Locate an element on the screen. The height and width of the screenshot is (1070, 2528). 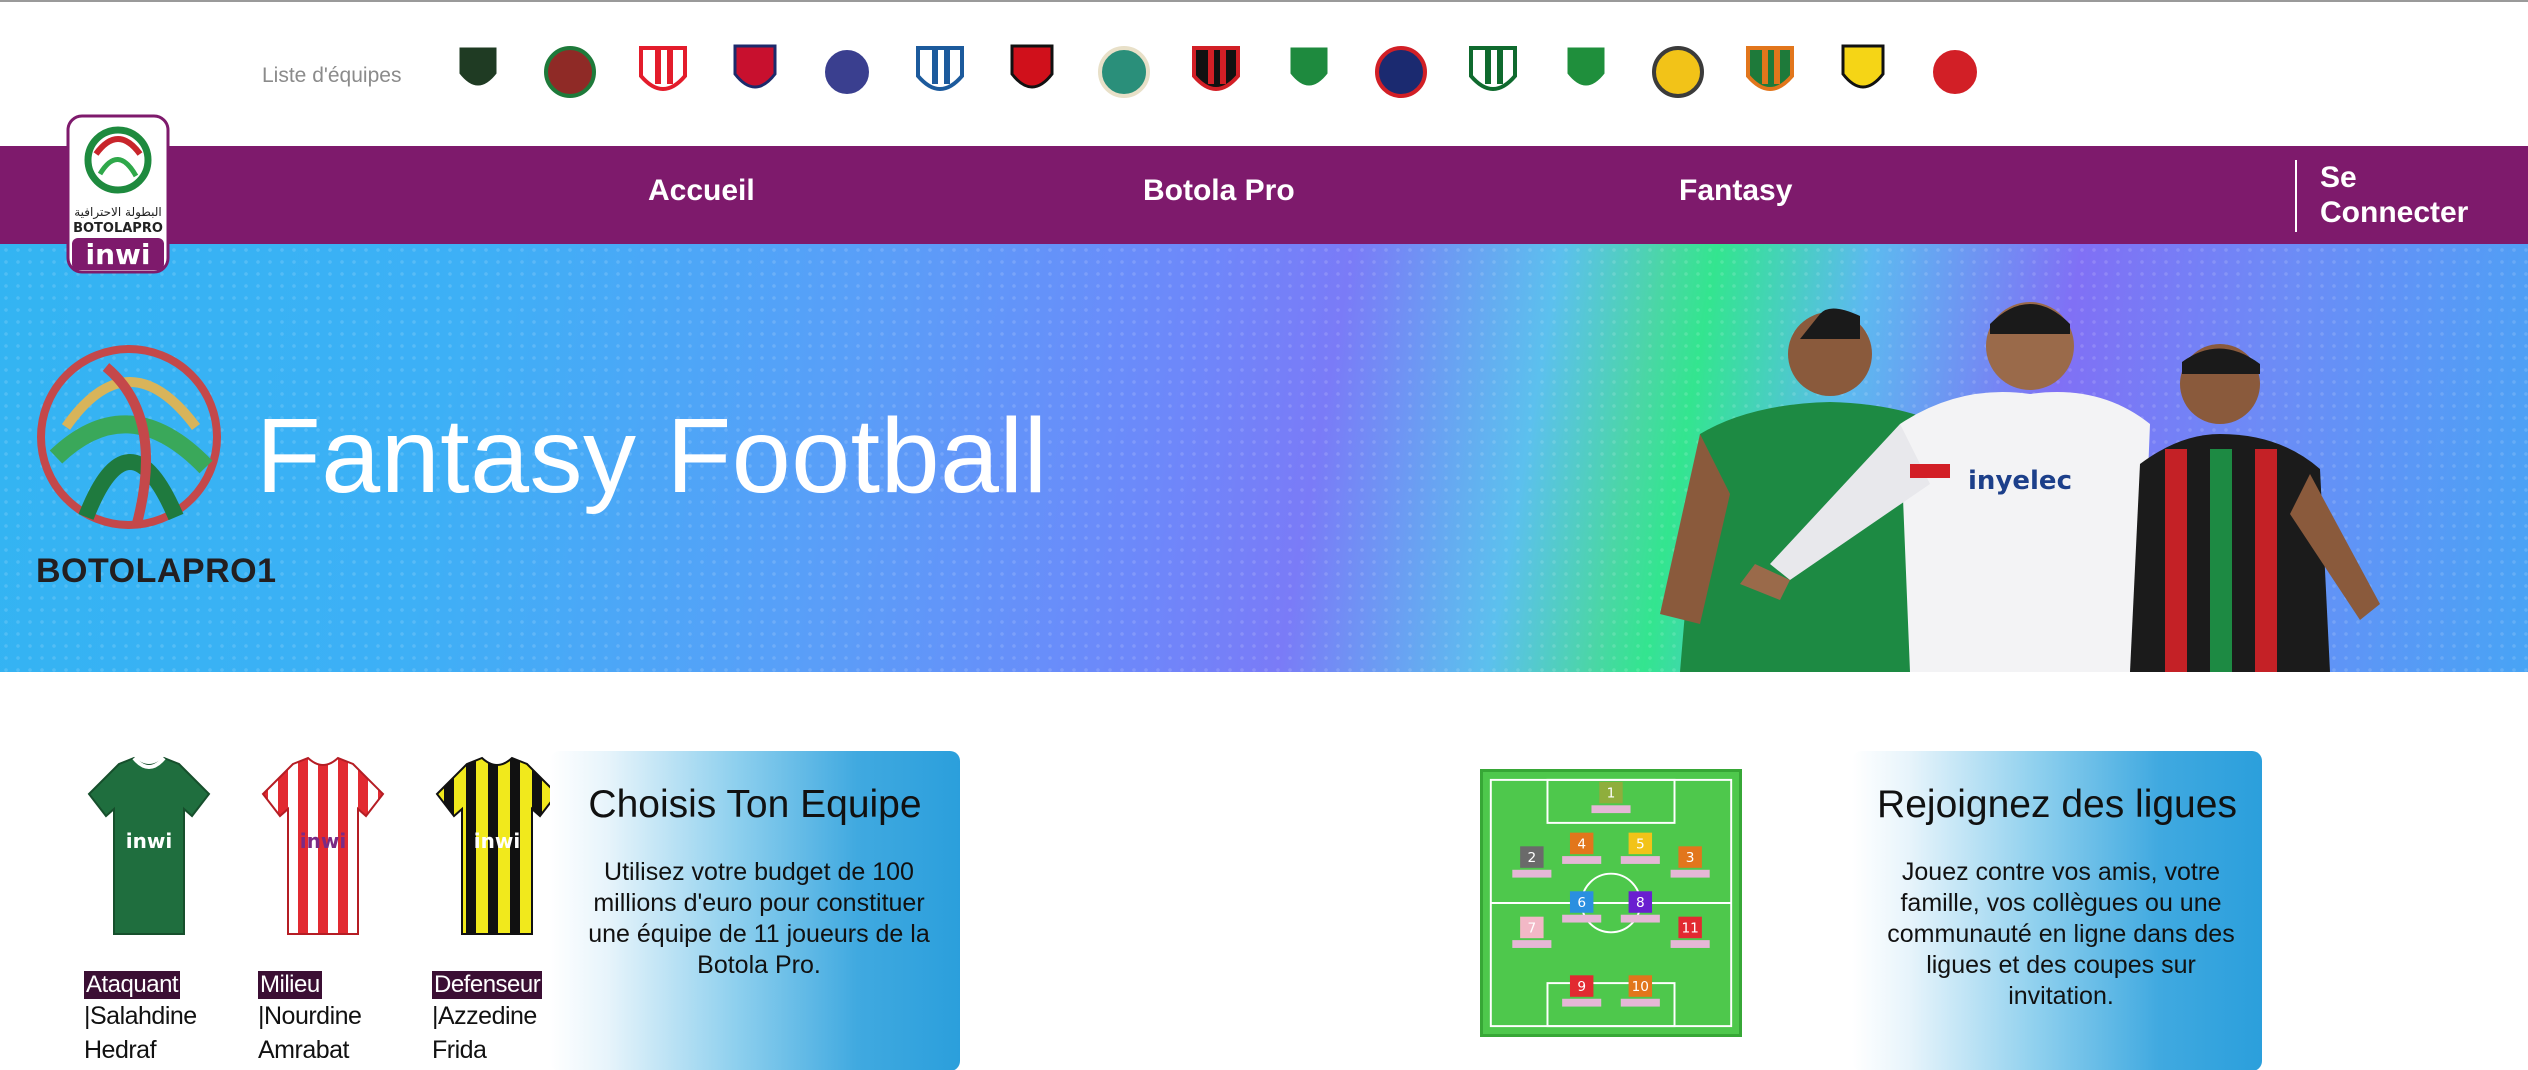
pitch-player-shirt: 5 is located at coordinates (1640, 848).